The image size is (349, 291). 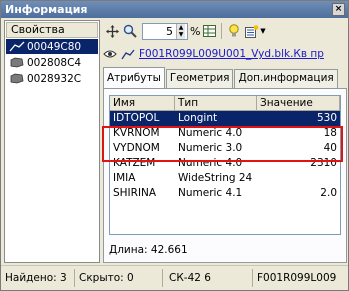 What do you see at coordinates (199, 78) in the screenshot?
I see `tab-geometry: Геометрия` at bounding box center [199, 78].